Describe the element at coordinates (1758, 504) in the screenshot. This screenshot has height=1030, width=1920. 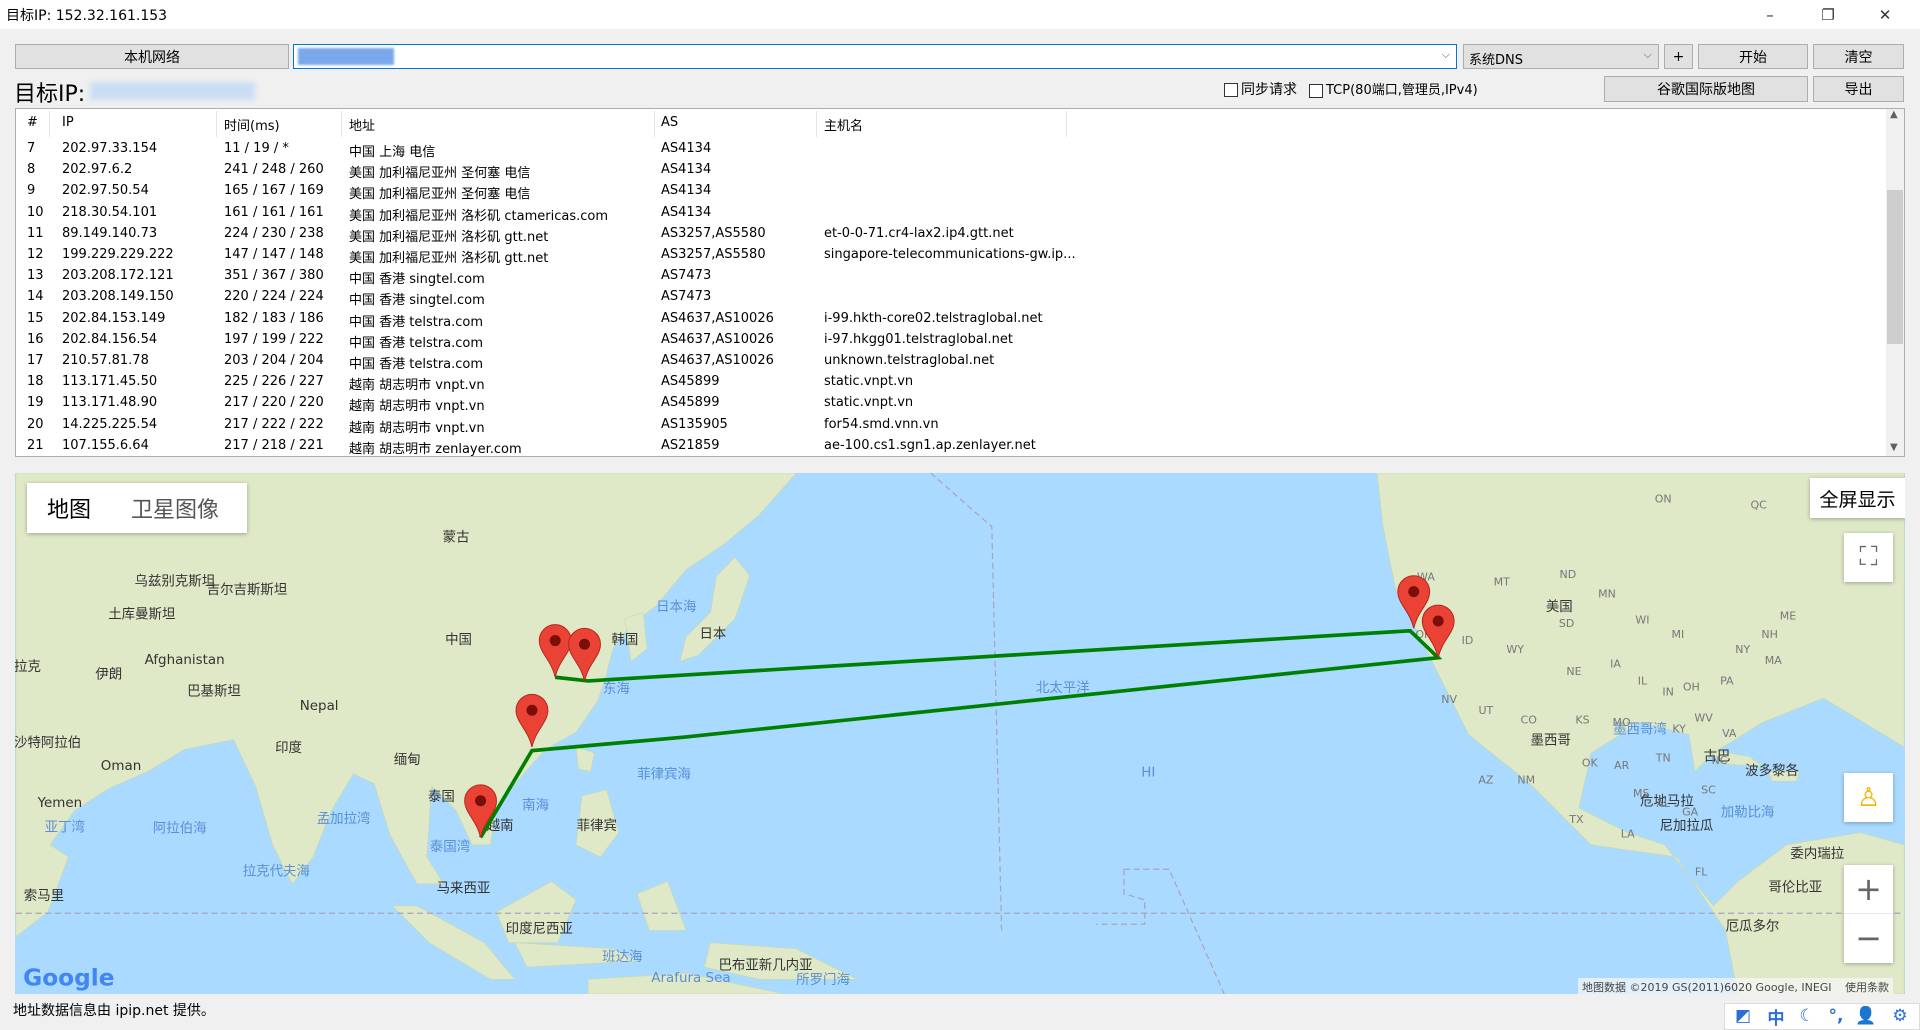
I see `map-label-state: QC` at that location.